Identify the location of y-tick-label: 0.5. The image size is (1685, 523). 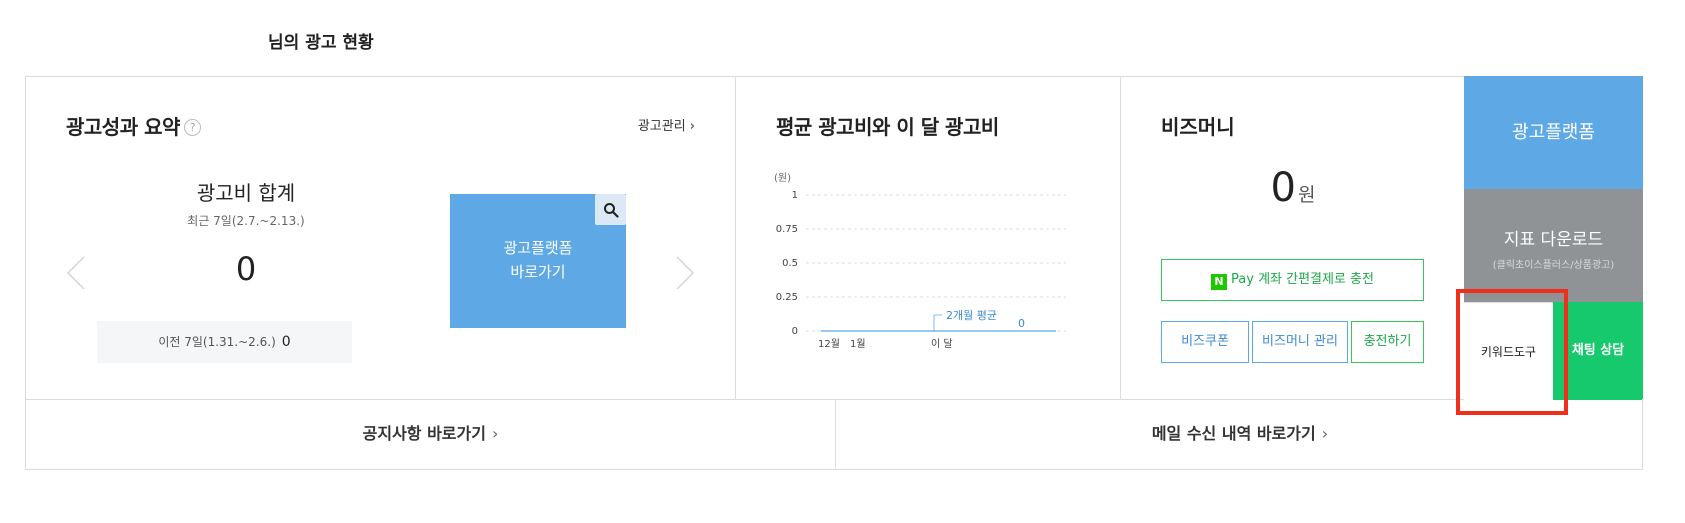
(790, 263).